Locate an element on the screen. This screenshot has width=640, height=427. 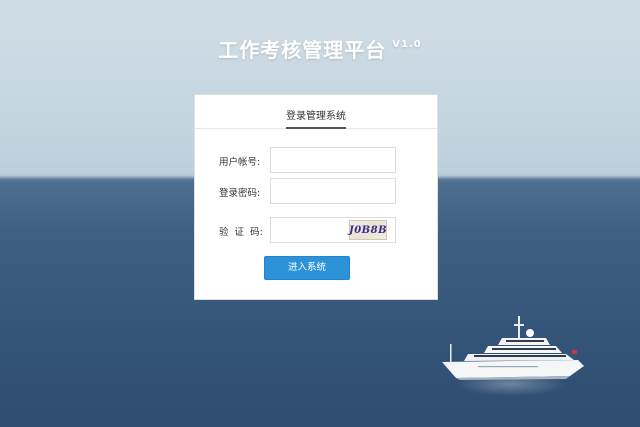
captcha-row: 验 证 码: J0B8B is located at coordinates (316, 230).